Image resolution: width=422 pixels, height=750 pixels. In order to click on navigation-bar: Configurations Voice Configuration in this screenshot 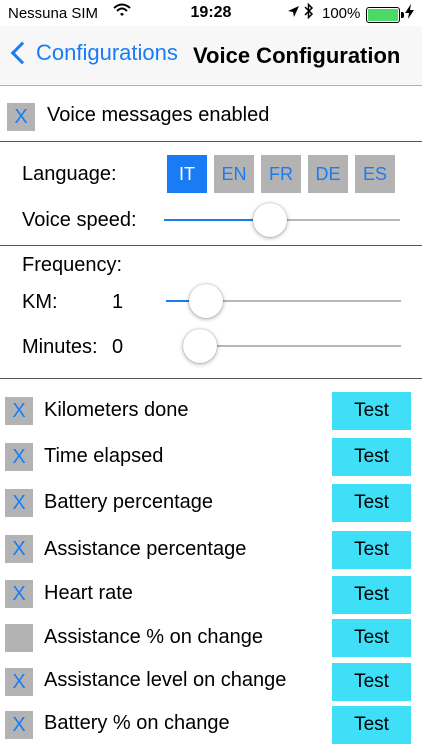, I will do `click(211, 56)`.